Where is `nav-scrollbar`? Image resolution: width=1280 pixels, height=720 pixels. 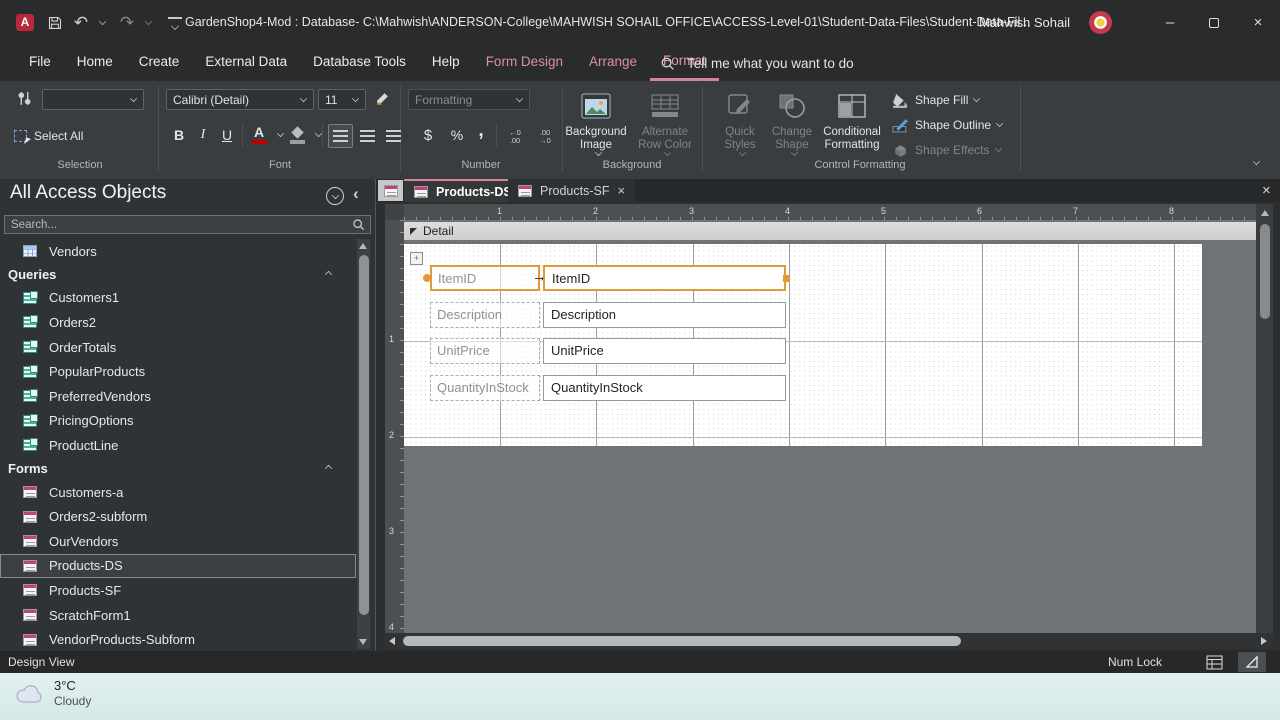
nav-scrollbar is located at coordinates (363, 444).